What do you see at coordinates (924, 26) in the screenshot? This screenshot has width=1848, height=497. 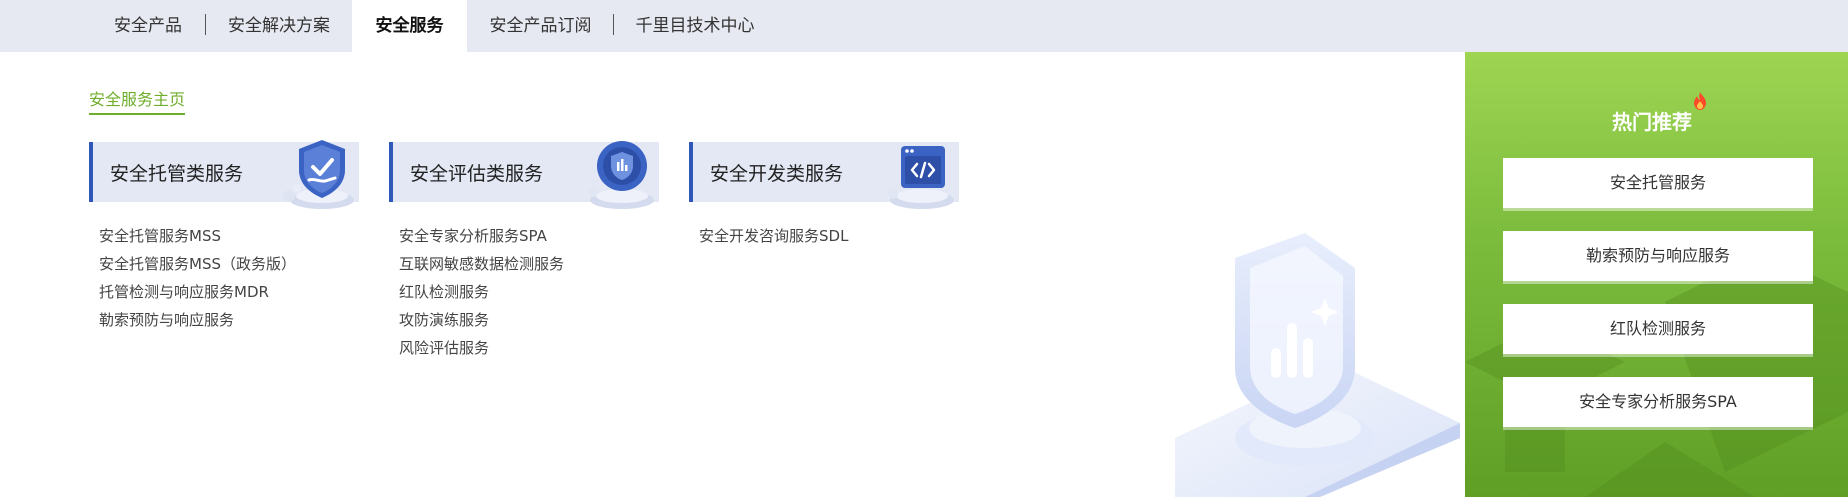 I see `top-nav-bar: 安全产品 安全解决方案 安全服务 安全产品订阅 千里目技术中心` at bounding box center [924, 26].